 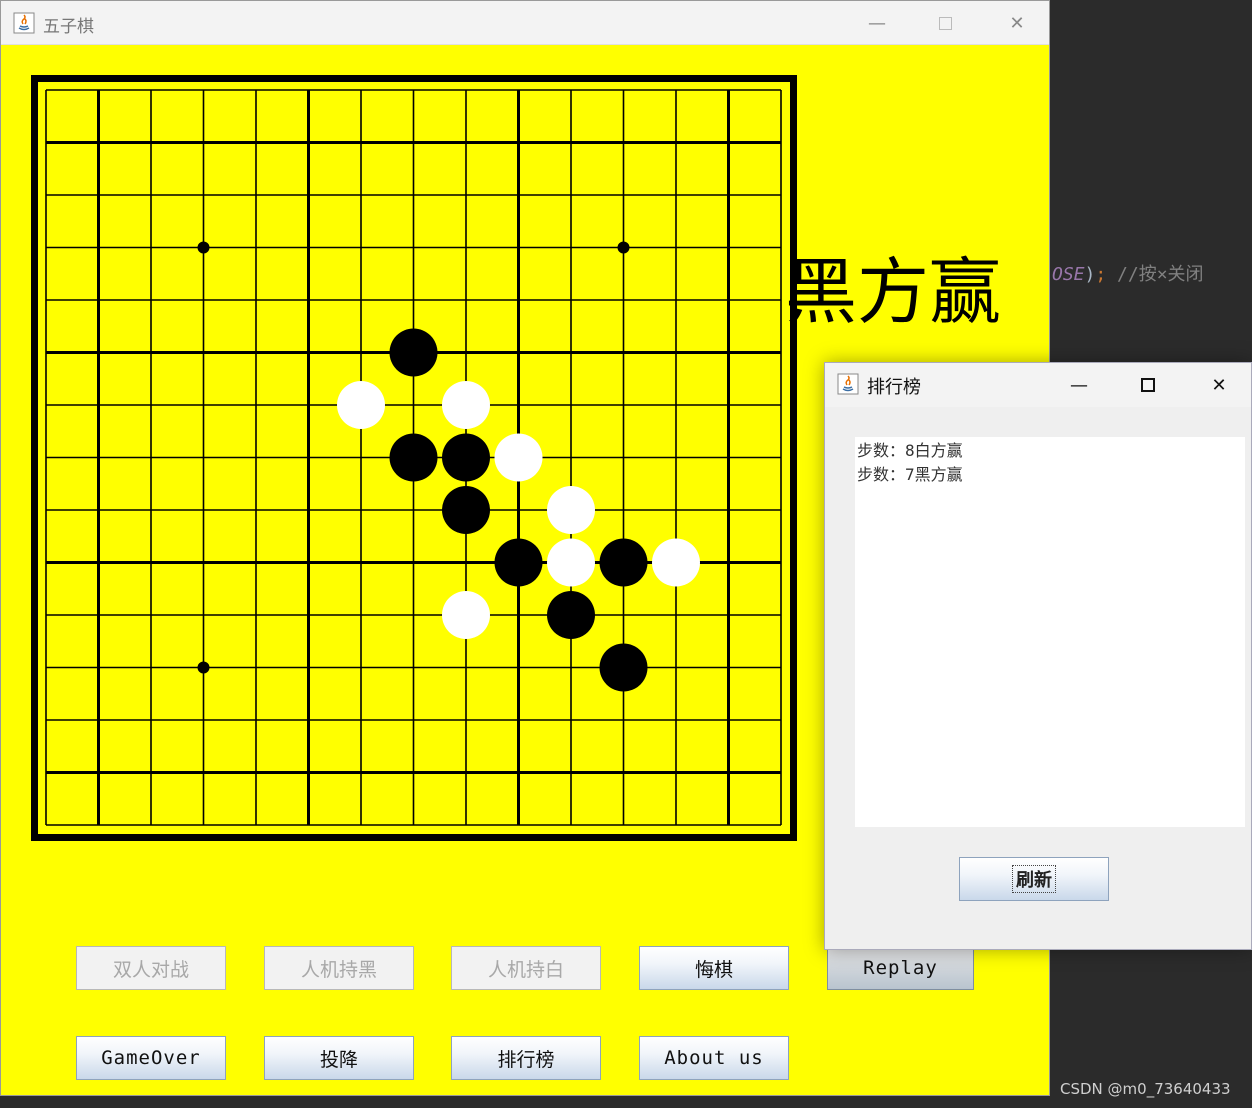 What do you see at coordinates (714, 968) in the screenshot?
I see `undo-button: 悔棋` at bounding box center [714, 968].